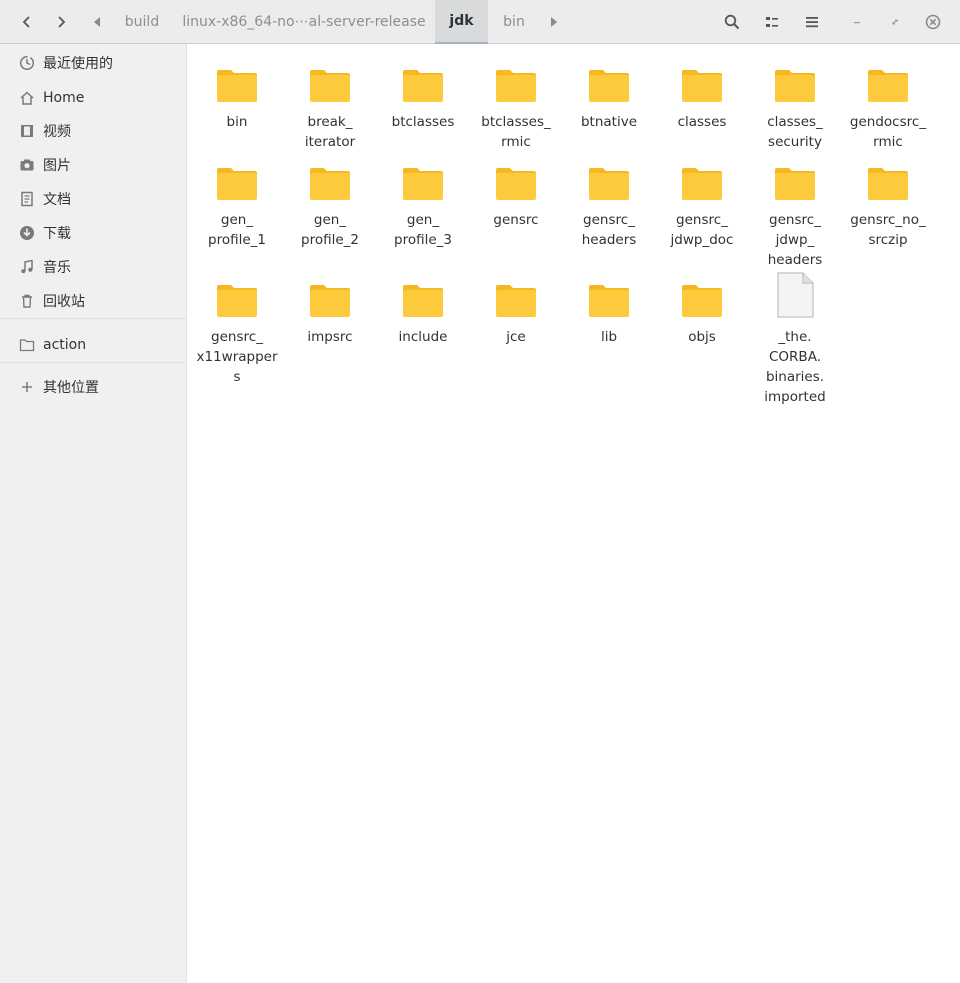 Image resolution: width=960 pixels, height=983 pixels. I want to click on folder-item: gendocsrc_ rmic, so click(888, 104).